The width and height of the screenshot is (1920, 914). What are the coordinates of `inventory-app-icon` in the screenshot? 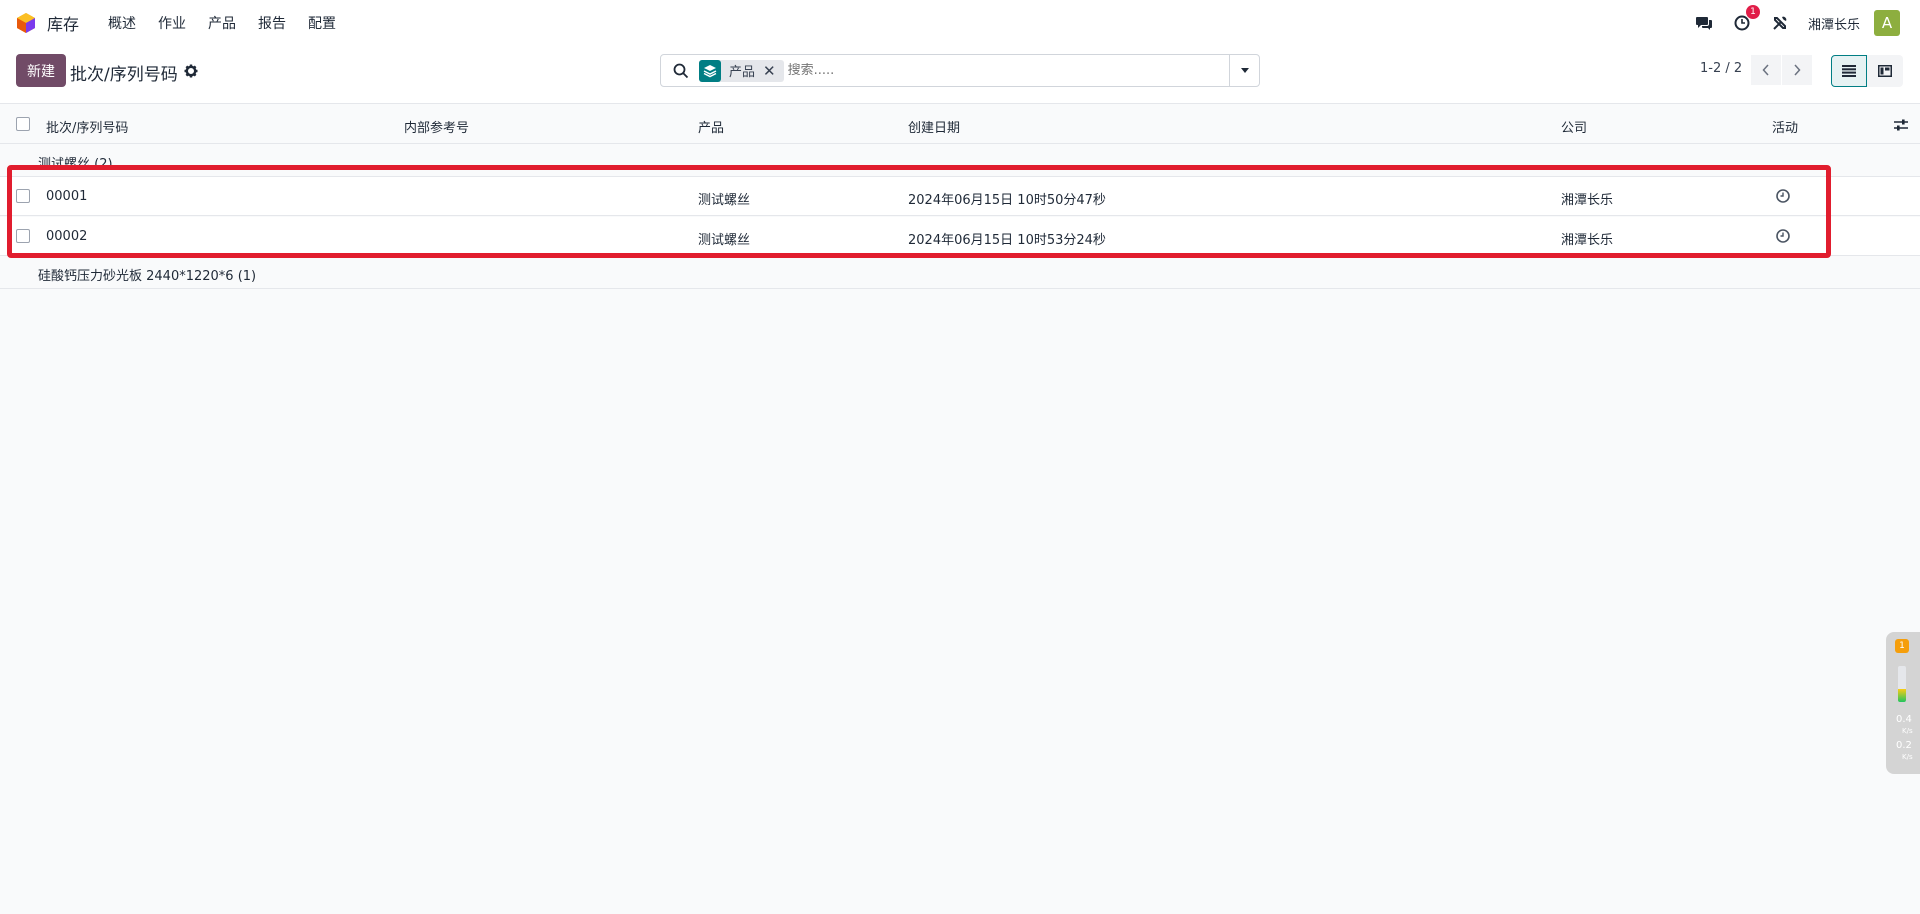 It's located at (26, 23).